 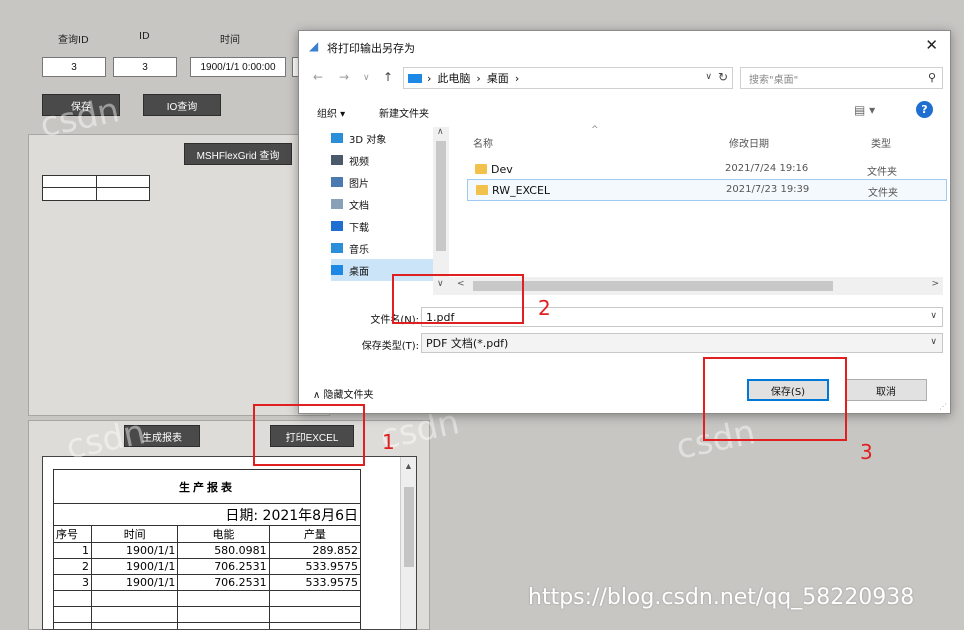 I want to click on hide-folders-toggle: ∧ 隐藏文件夹, so click(x=343, y=393).